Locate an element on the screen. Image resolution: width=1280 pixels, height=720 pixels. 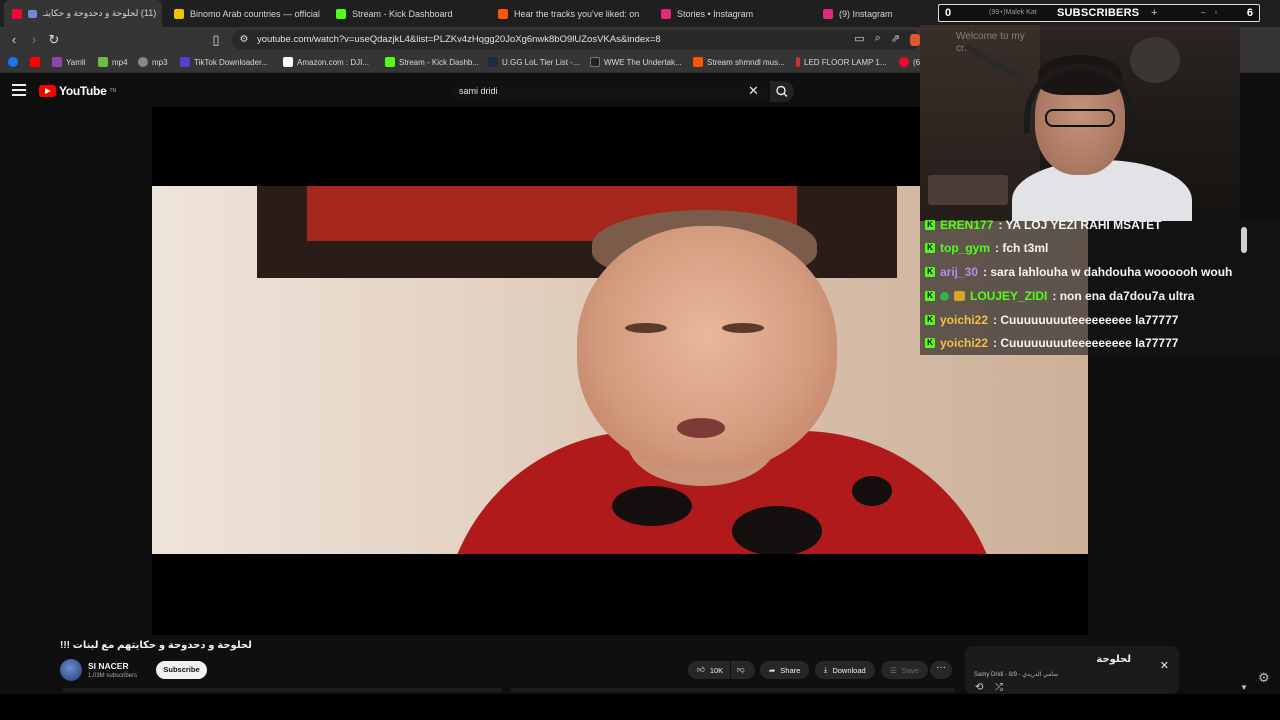
zoom-icon: ⌕ is located at coordinates (878, 39).